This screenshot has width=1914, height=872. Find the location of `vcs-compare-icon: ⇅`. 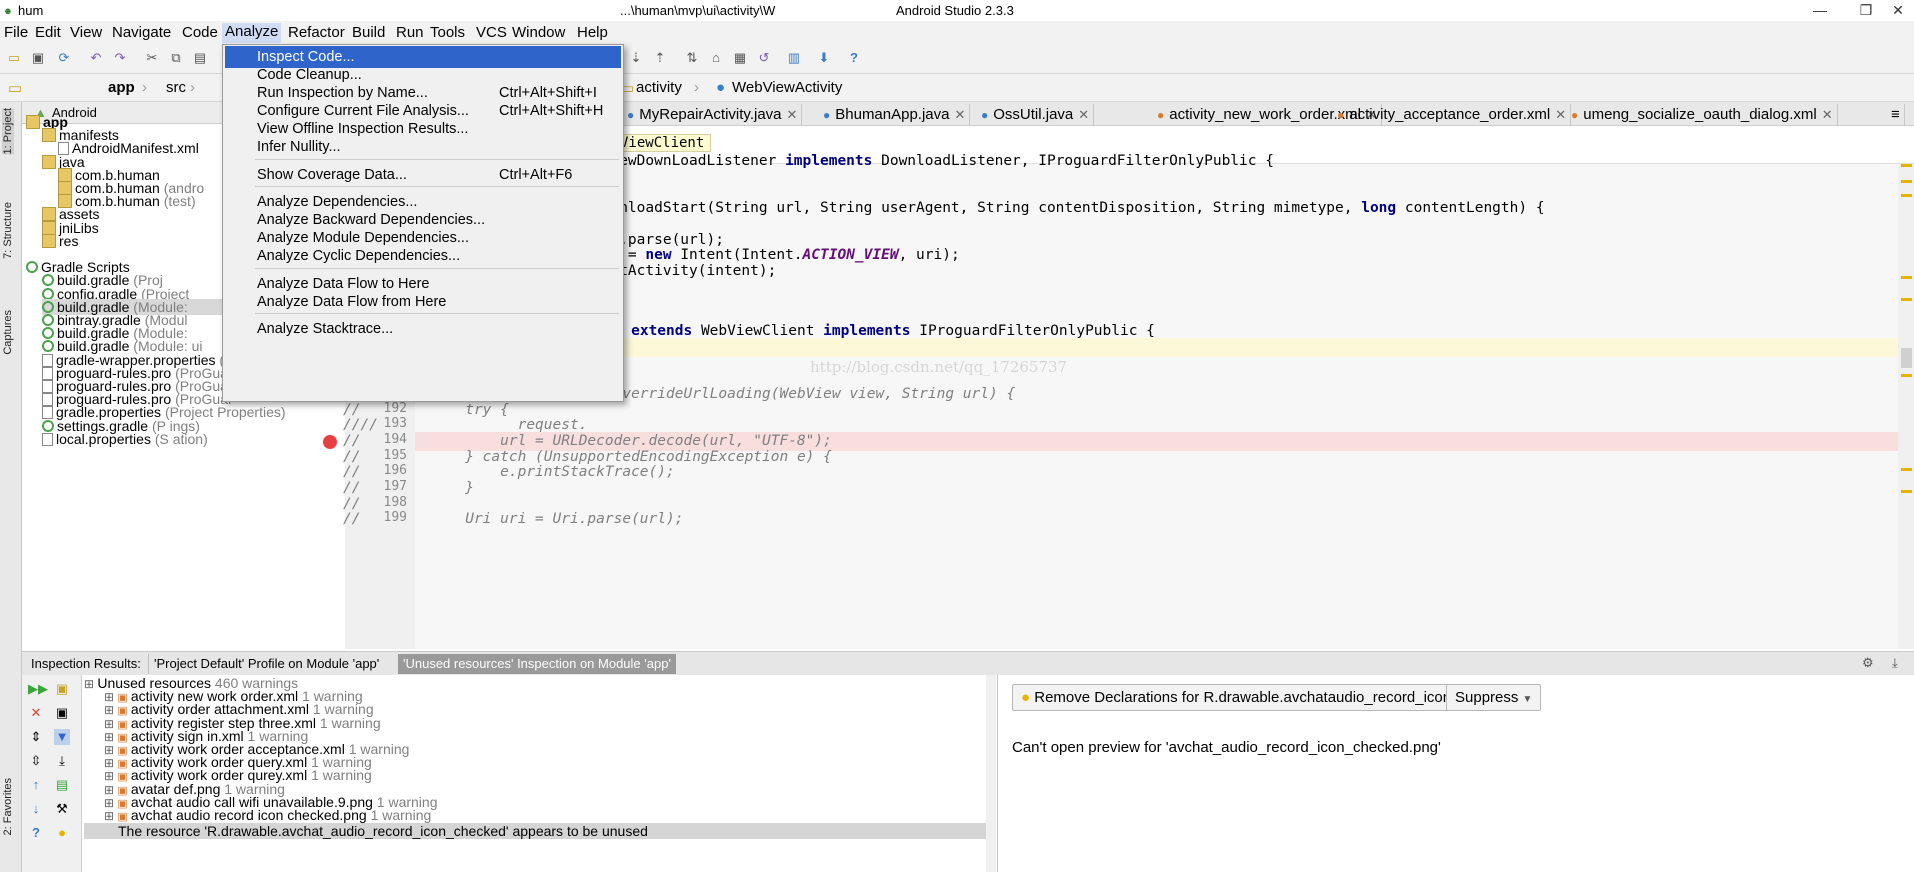

vcs-compare-icon: ⇅ is located at coordinates (692, 58).